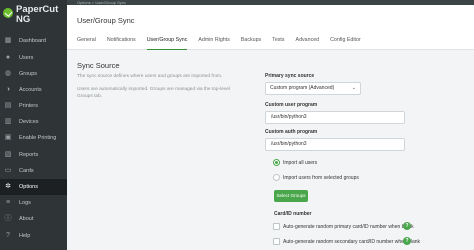  I want to click on select-groups-button: Select Groups, so click(291, 196).